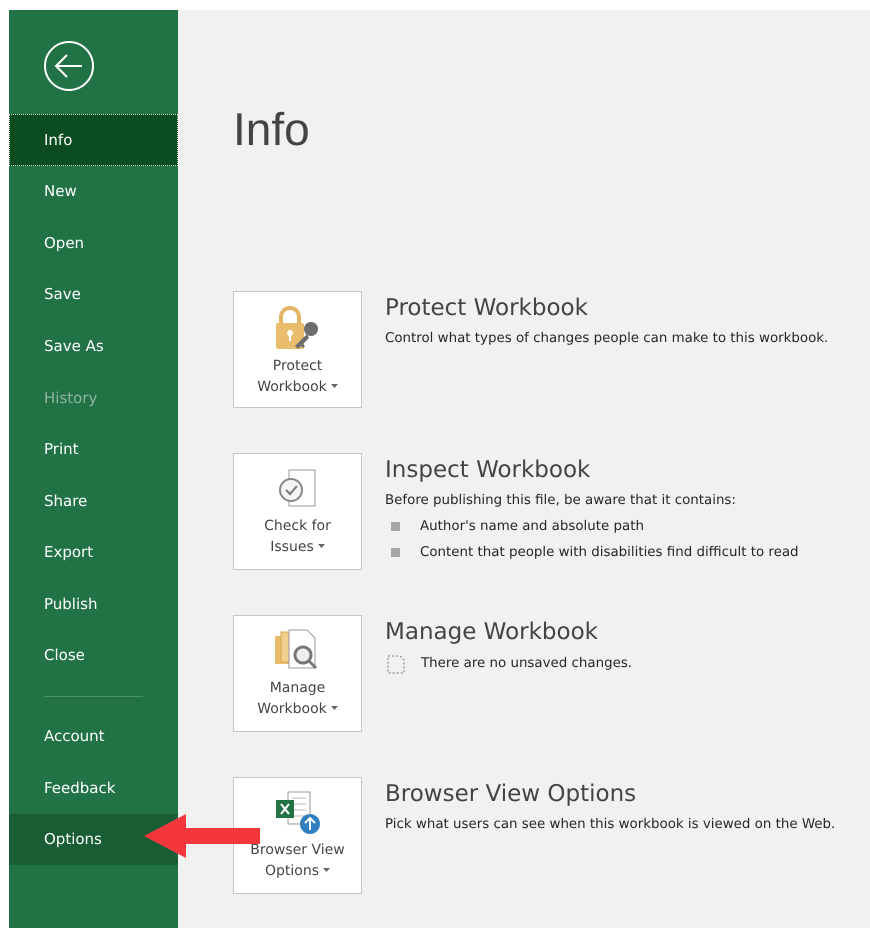 The image size is (870, 938). I want to click on menu-item: Publish, so click(93, 604).